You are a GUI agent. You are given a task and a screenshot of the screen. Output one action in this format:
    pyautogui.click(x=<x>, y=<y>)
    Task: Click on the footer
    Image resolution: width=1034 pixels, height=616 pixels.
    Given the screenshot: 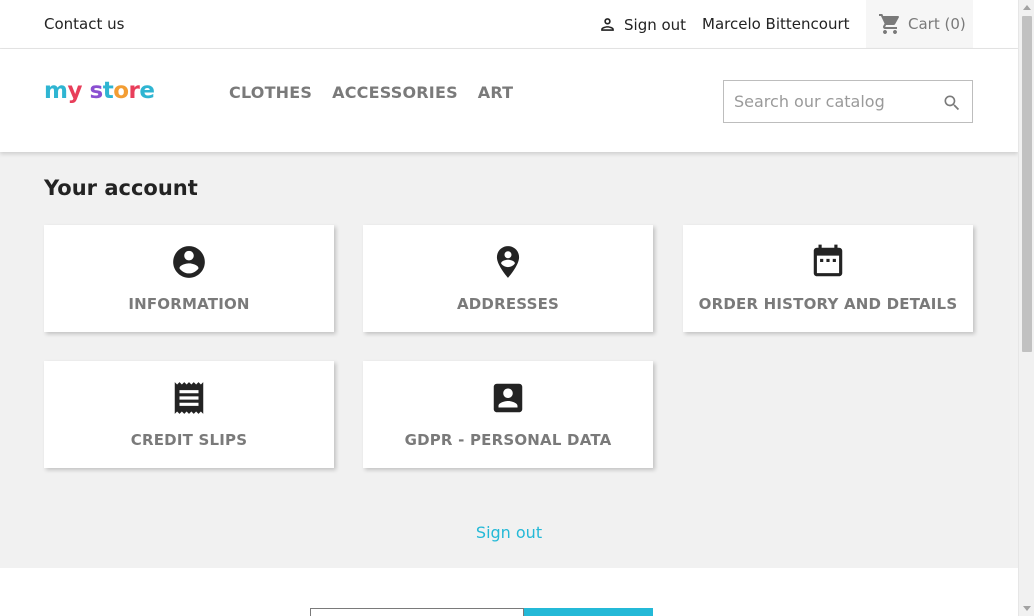 What is the action you would take?
    pyautogui.click(x=509, y=592)
    